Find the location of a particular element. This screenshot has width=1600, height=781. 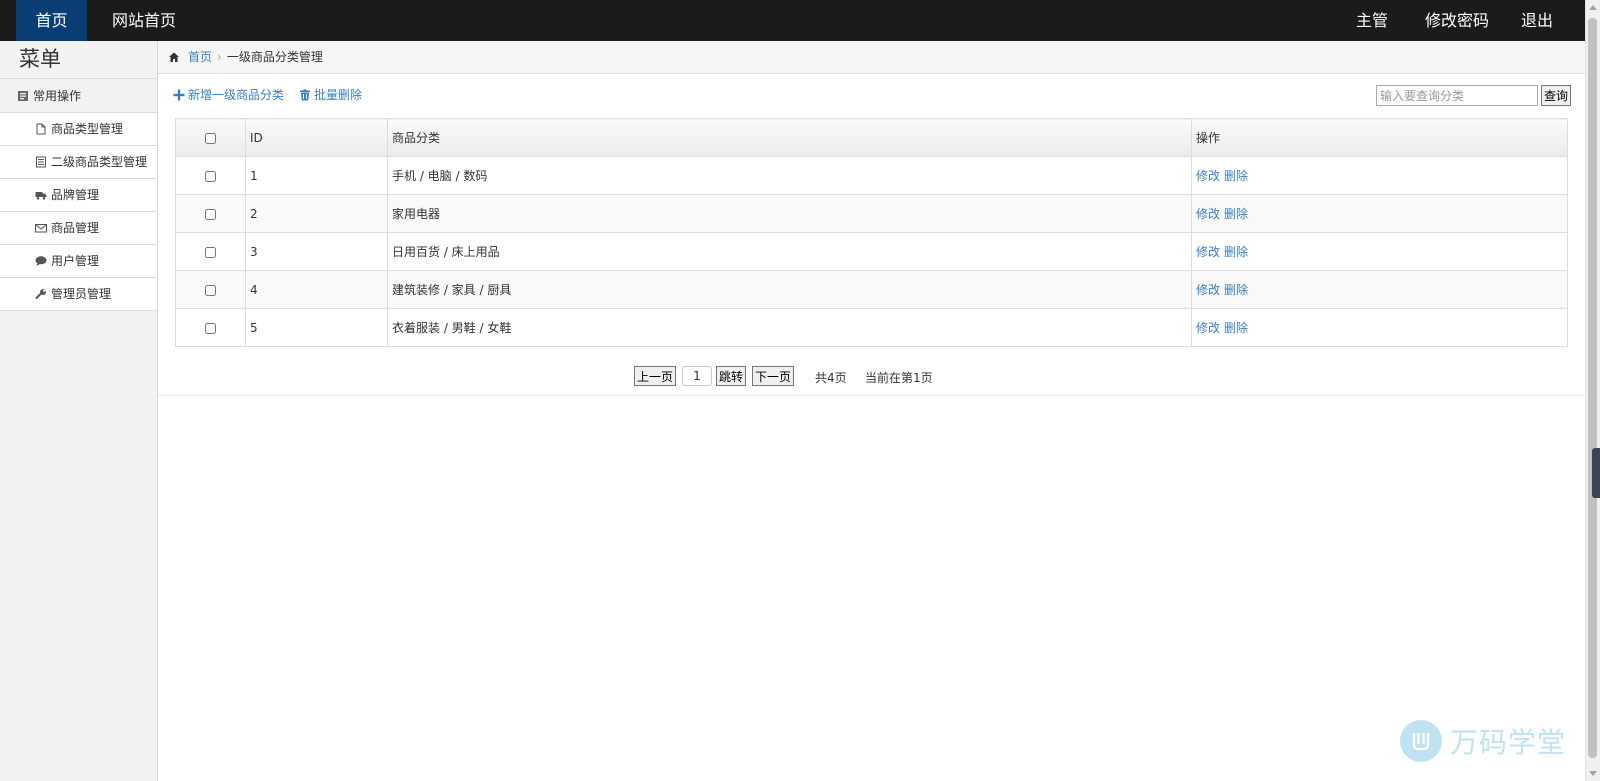

table-row: 5 衣着服装 / 男鞋 / 女鞋 修改 删除 is located at coordinates (871, 327).